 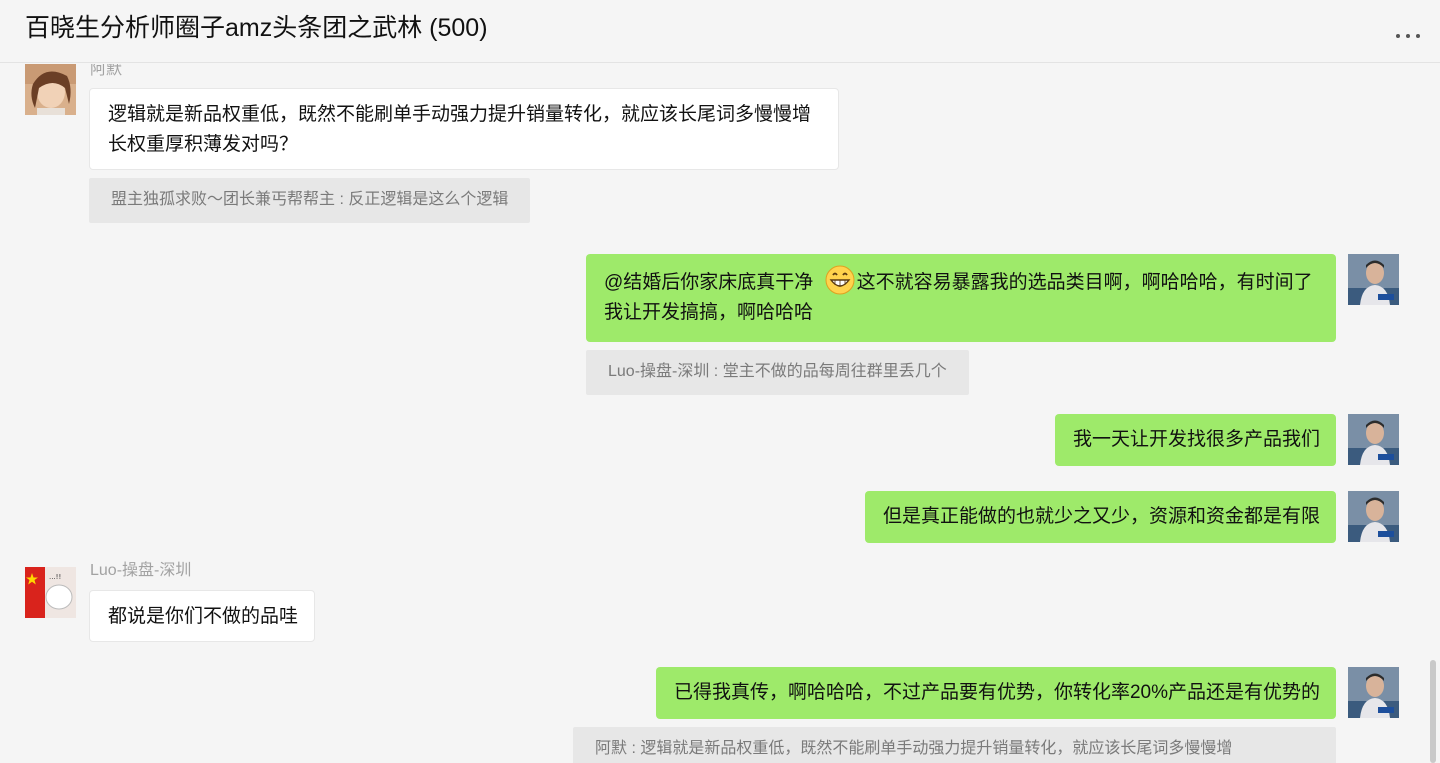 I want to click on avatar-amo, so click(x=50, y=89).